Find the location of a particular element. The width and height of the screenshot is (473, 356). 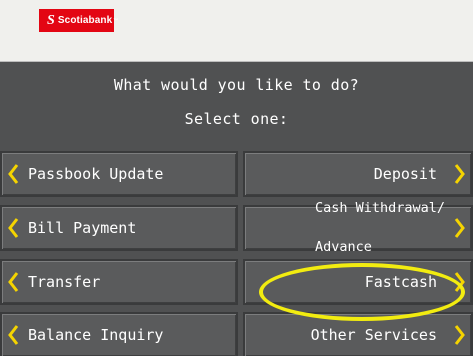

cash-withdrawal-label-line2: Advance is located at coordinates (343, 247).